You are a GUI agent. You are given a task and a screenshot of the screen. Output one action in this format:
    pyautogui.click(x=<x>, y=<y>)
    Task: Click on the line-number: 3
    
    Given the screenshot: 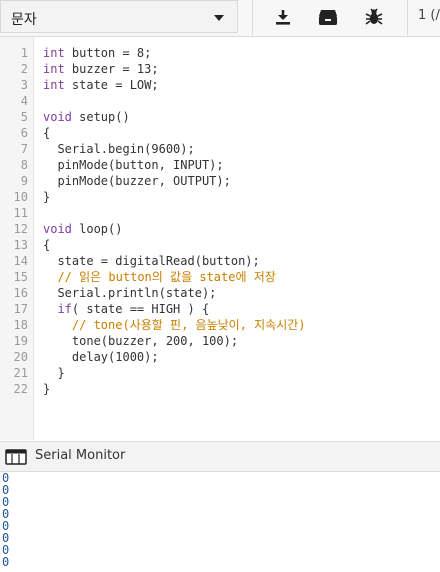 What is the action you would take?
    pyautogui.click(x=24, y=85)
    